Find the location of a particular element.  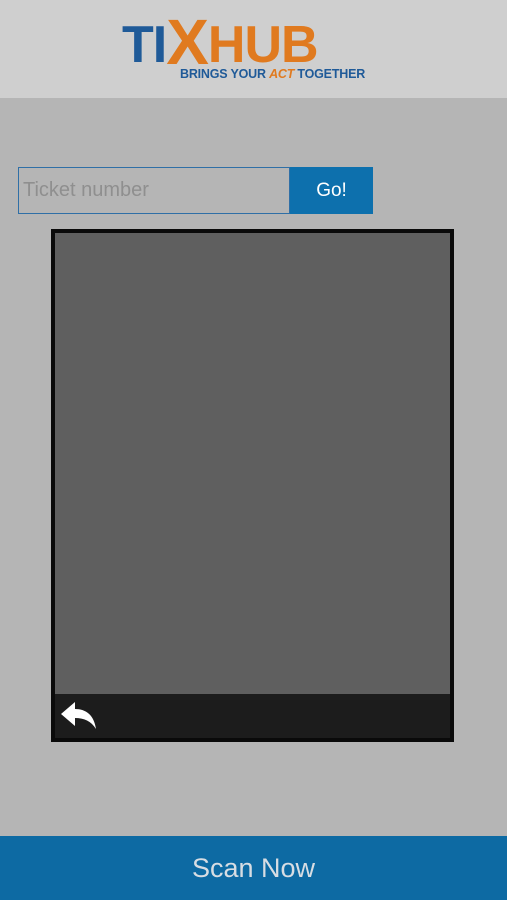

logo-tagline: BRINGS YOUR ACT TOGETHER is located at coordinates (272, 74).